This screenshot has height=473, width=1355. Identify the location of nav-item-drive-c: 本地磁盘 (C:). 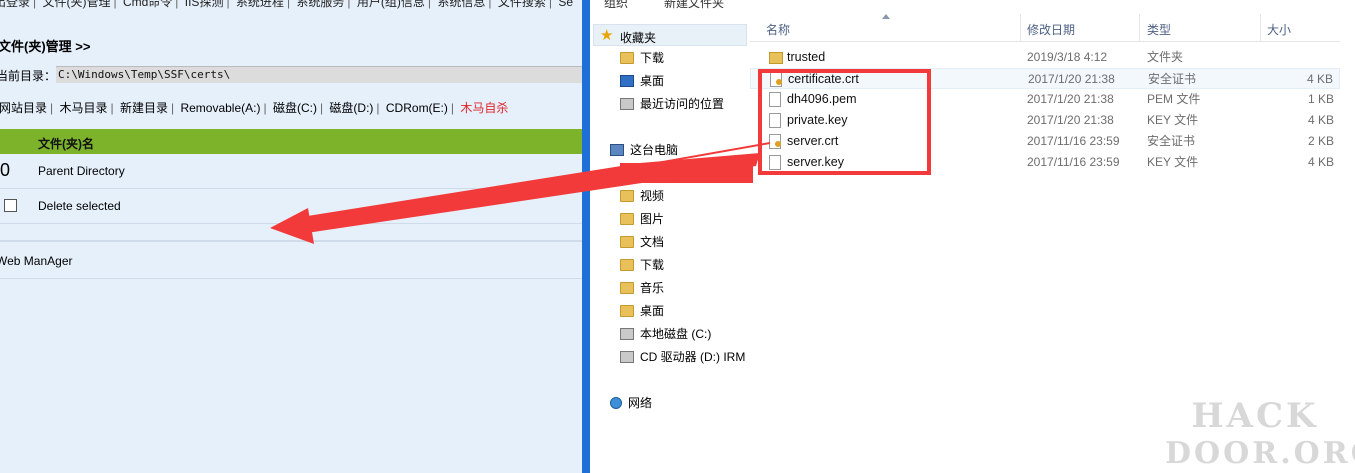
(665, 334).